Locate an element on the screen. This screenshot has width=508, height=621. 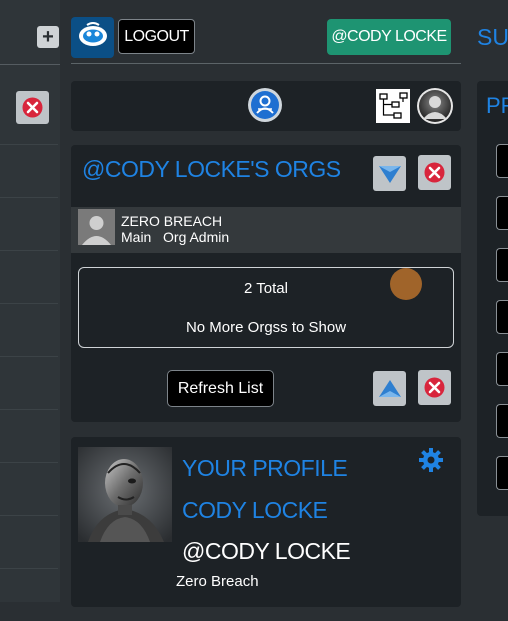
people-icon is located at coordinates (265, 105).